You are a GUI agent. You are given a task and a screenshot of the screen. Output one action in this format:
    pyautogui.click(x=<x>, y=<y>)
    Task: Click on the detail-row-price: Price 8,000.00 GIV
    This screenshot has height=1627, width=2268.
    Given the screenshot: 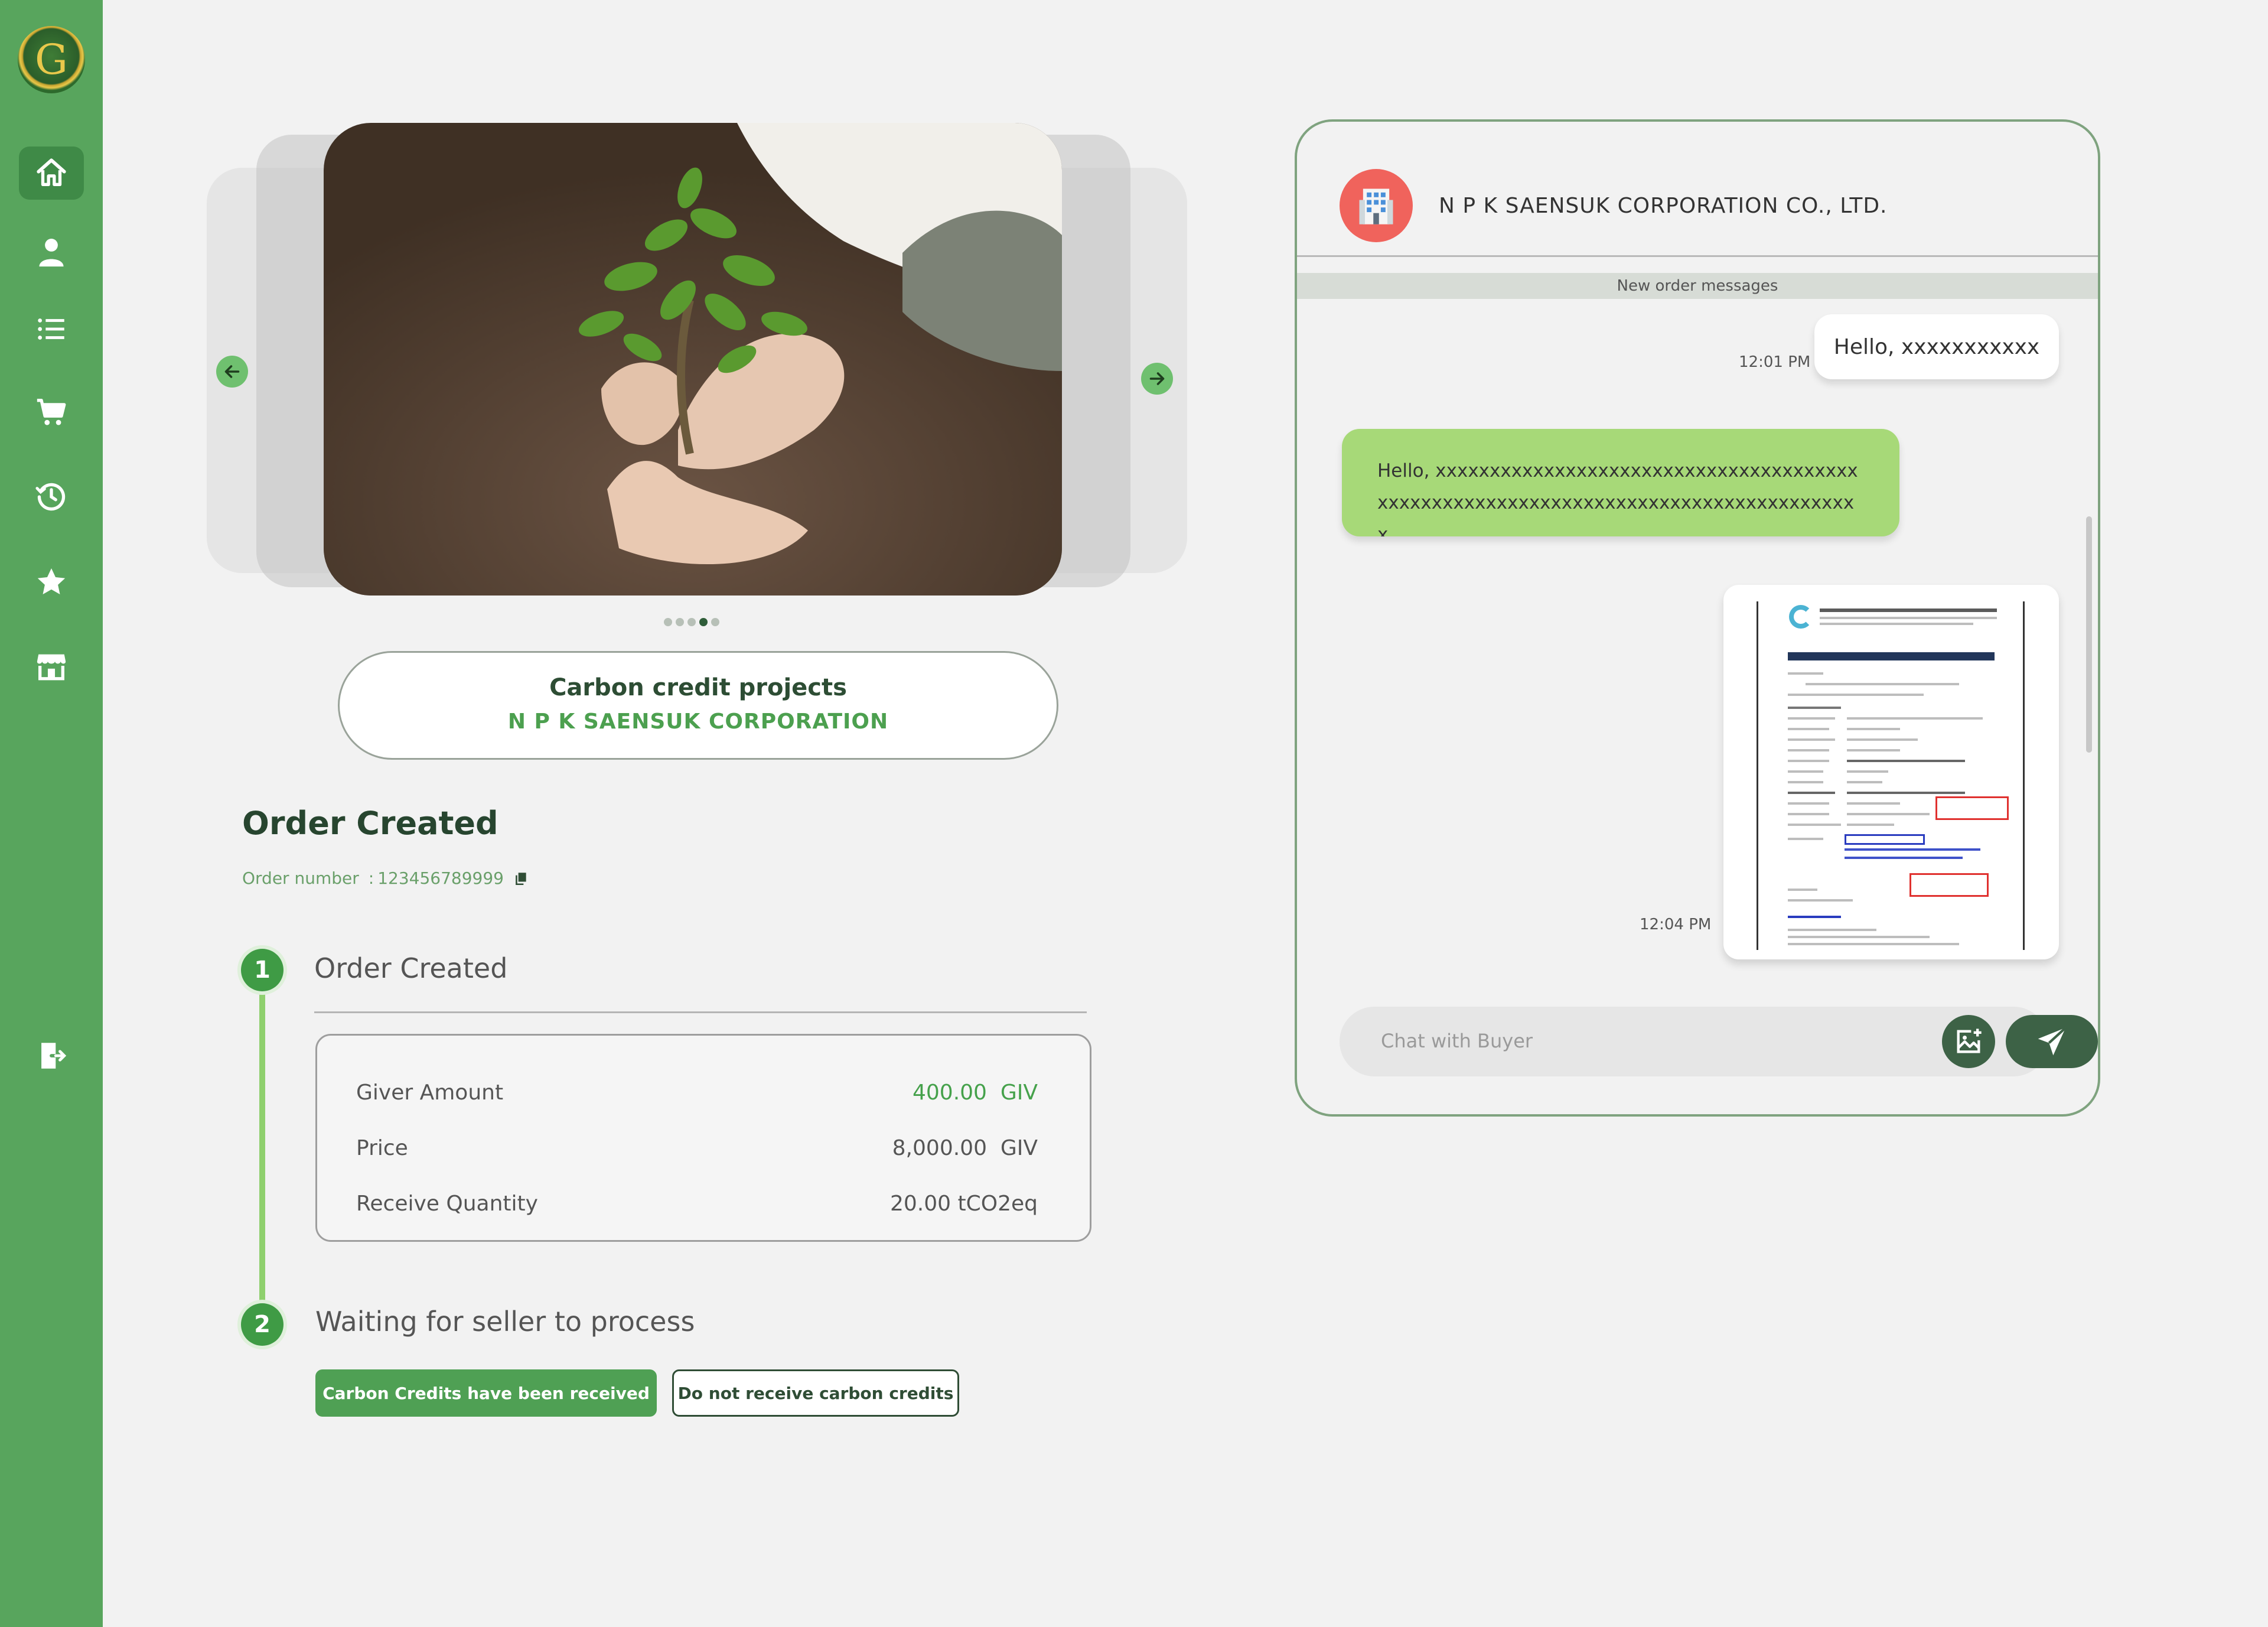 What is the action you would take?
    pyautogui.click(x=697, y=1148)
    